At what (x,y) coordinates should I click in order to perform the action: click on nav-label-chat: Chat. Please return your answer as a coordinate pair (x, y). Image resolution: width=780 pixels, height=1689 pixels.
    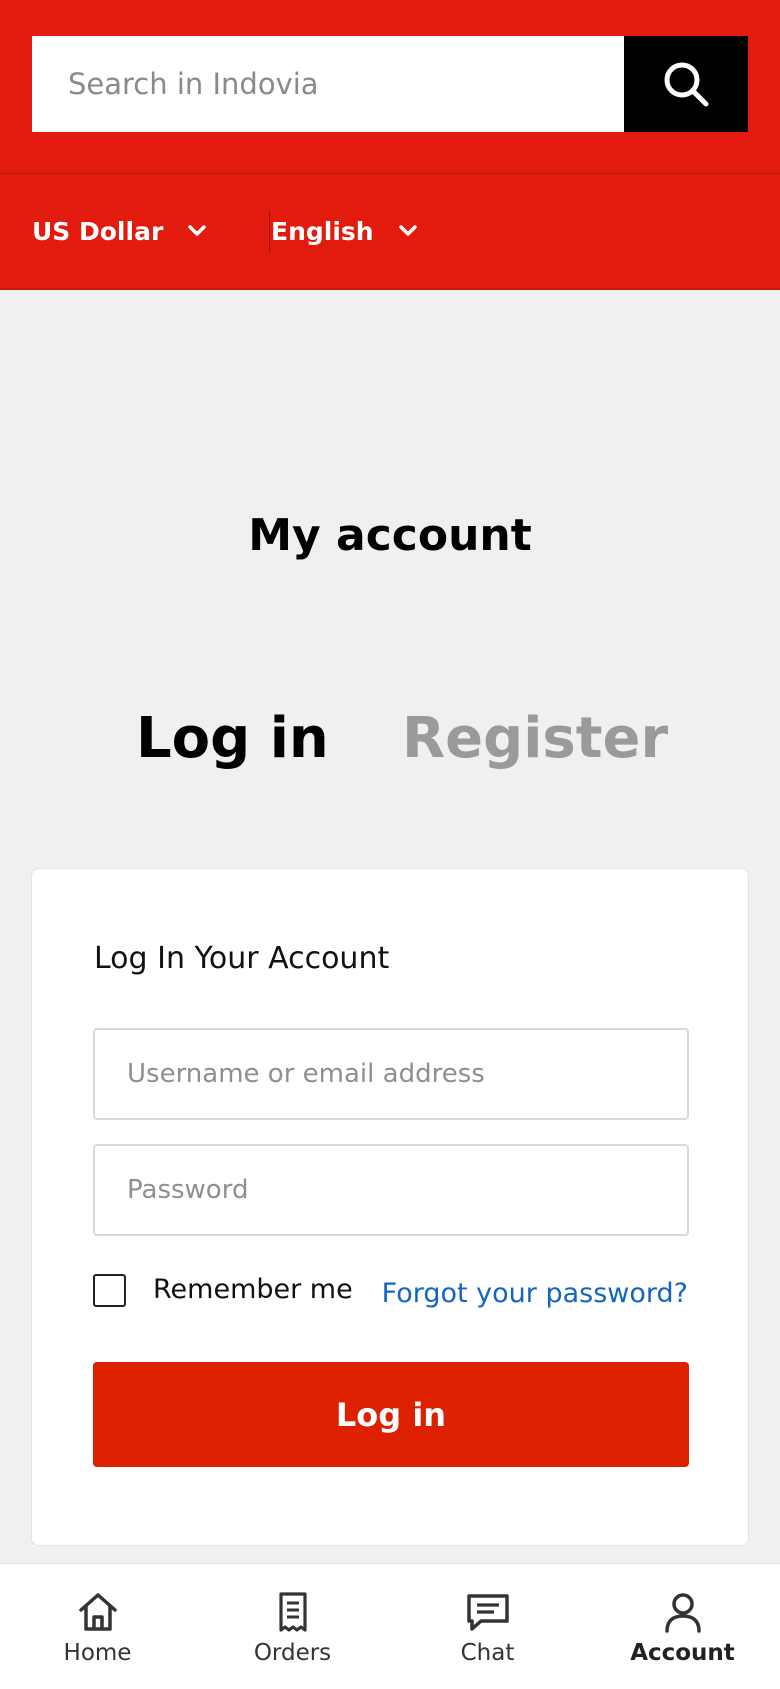
    Looking at the image, I should click on (487, 1653).